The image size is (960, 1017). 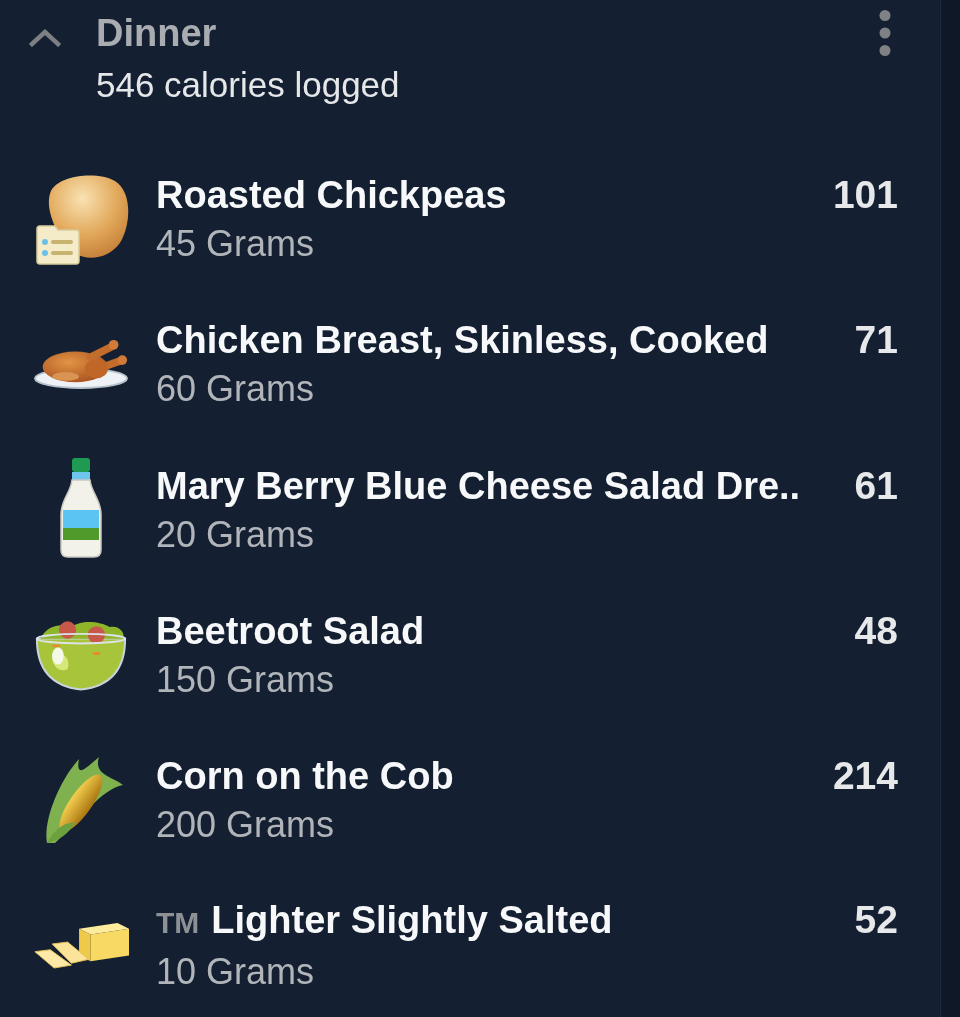 I want to click on food-name: Roasted Chickpeas, so click(x=331, y=195).